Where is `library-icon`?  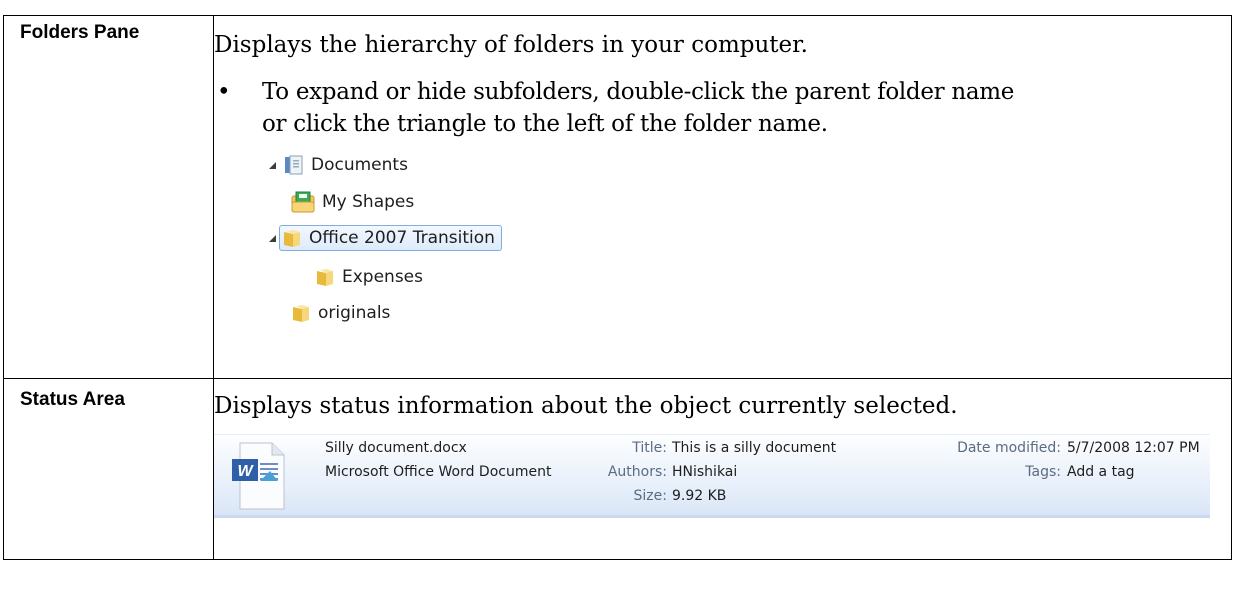
library-icon is located at coordinates (294, 165).